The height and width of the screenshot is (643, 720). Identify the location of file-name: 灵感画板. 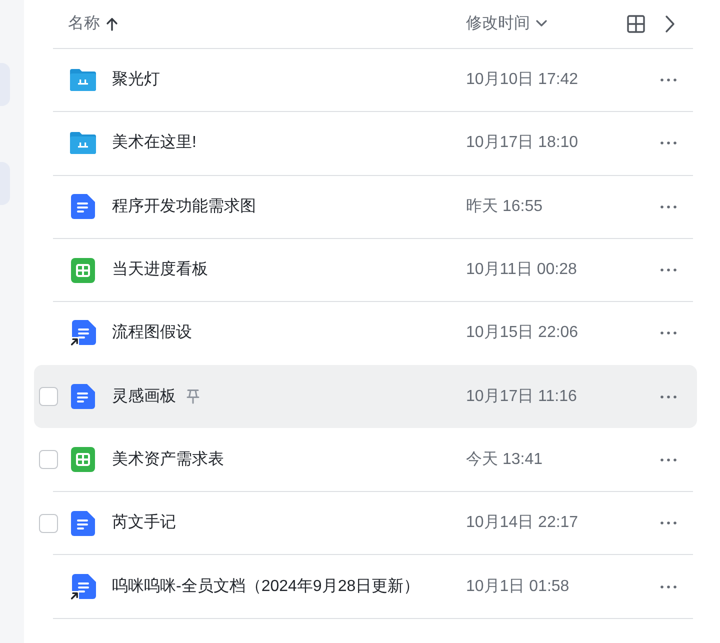
(144, 396).